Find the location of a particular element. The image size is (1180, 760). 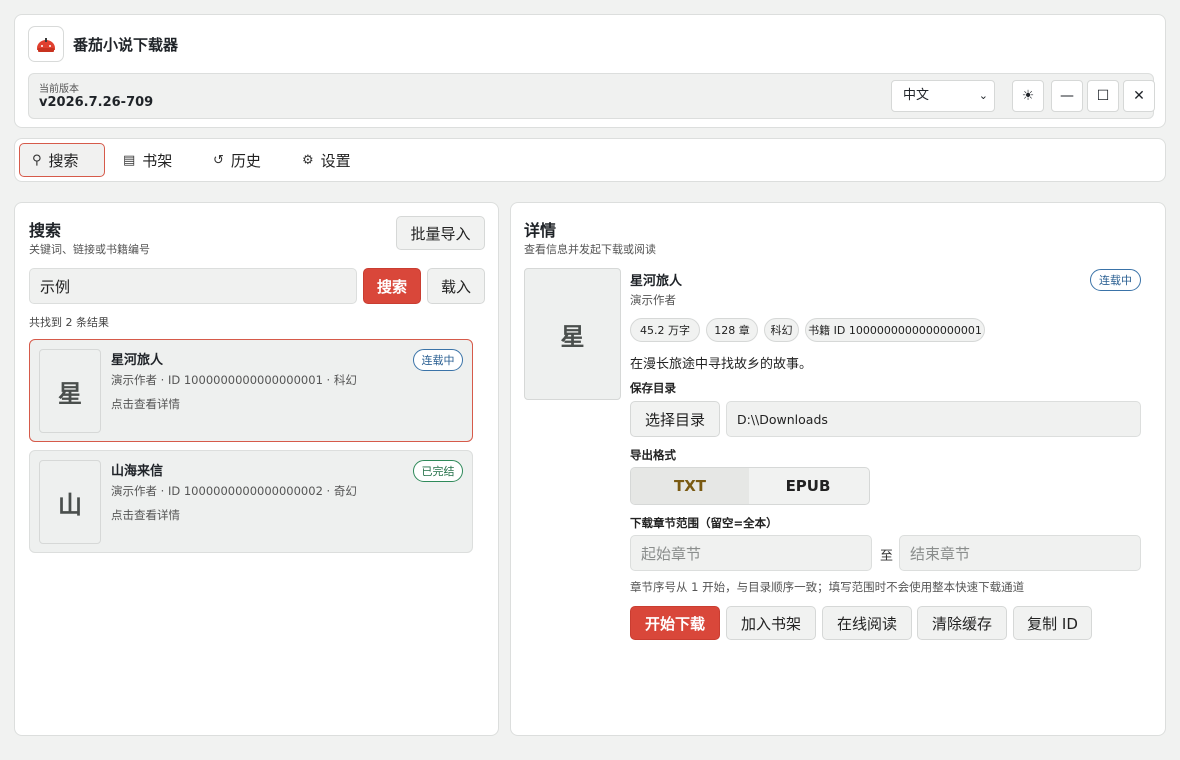

chapter-count-chip: 128 章 is located at coordinates (732, 330).